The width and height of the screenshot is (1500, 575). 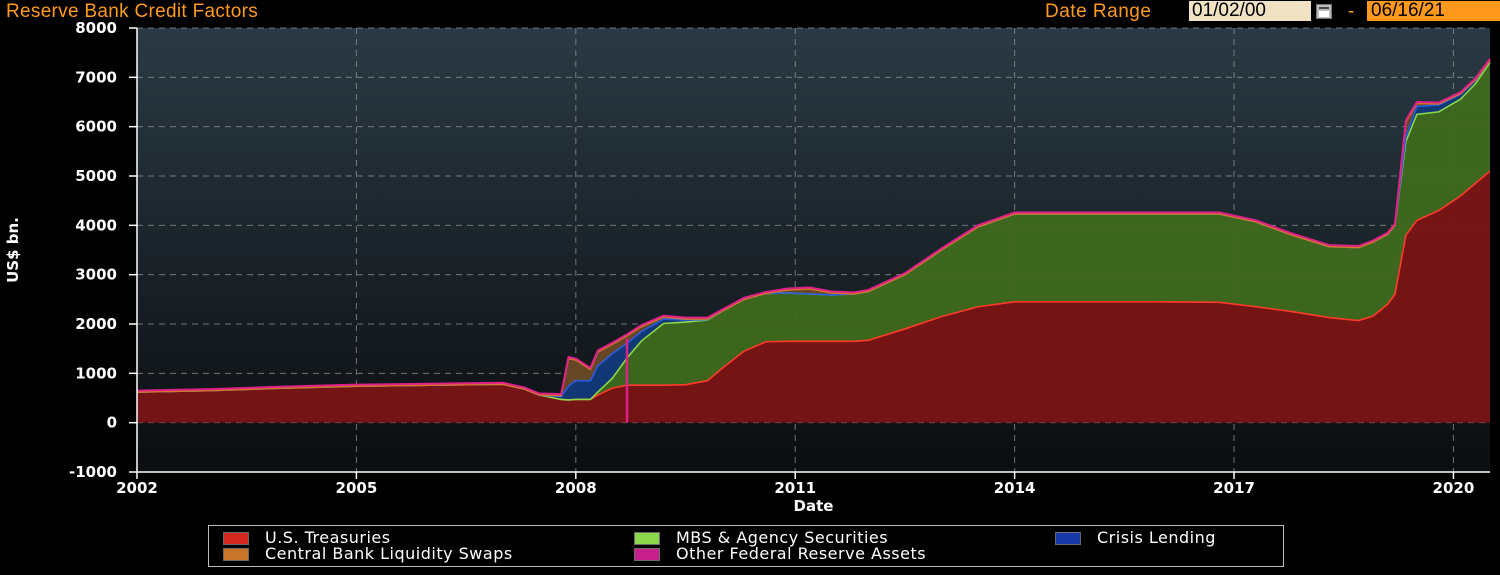 I want to click on x-tick-label: 2005, so click(x=357, y=488).